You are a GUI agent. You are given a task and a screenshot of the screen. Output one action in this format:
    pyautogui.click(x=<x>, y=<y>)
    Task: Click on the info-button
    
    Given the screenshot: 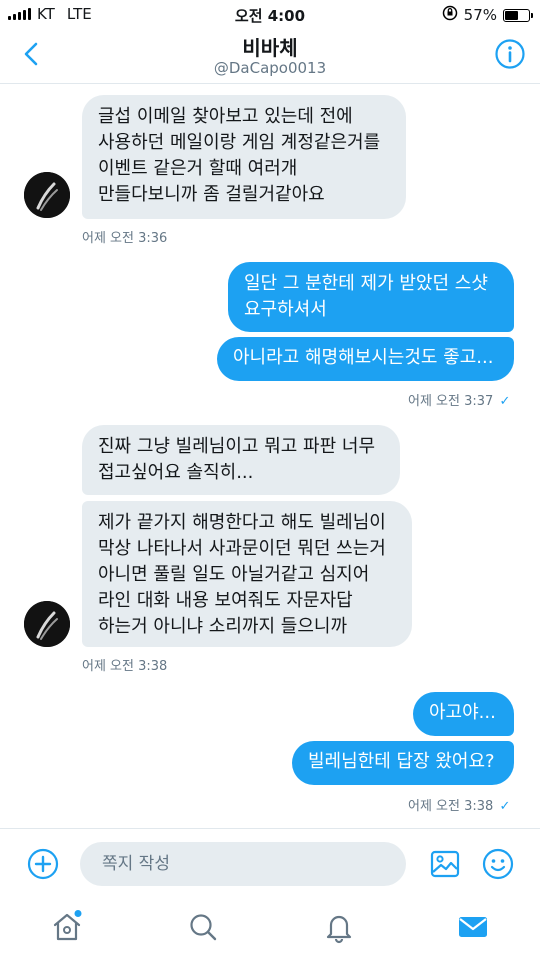 What is the action you would take?
    pyautogui.click(x=510, y=54)
    